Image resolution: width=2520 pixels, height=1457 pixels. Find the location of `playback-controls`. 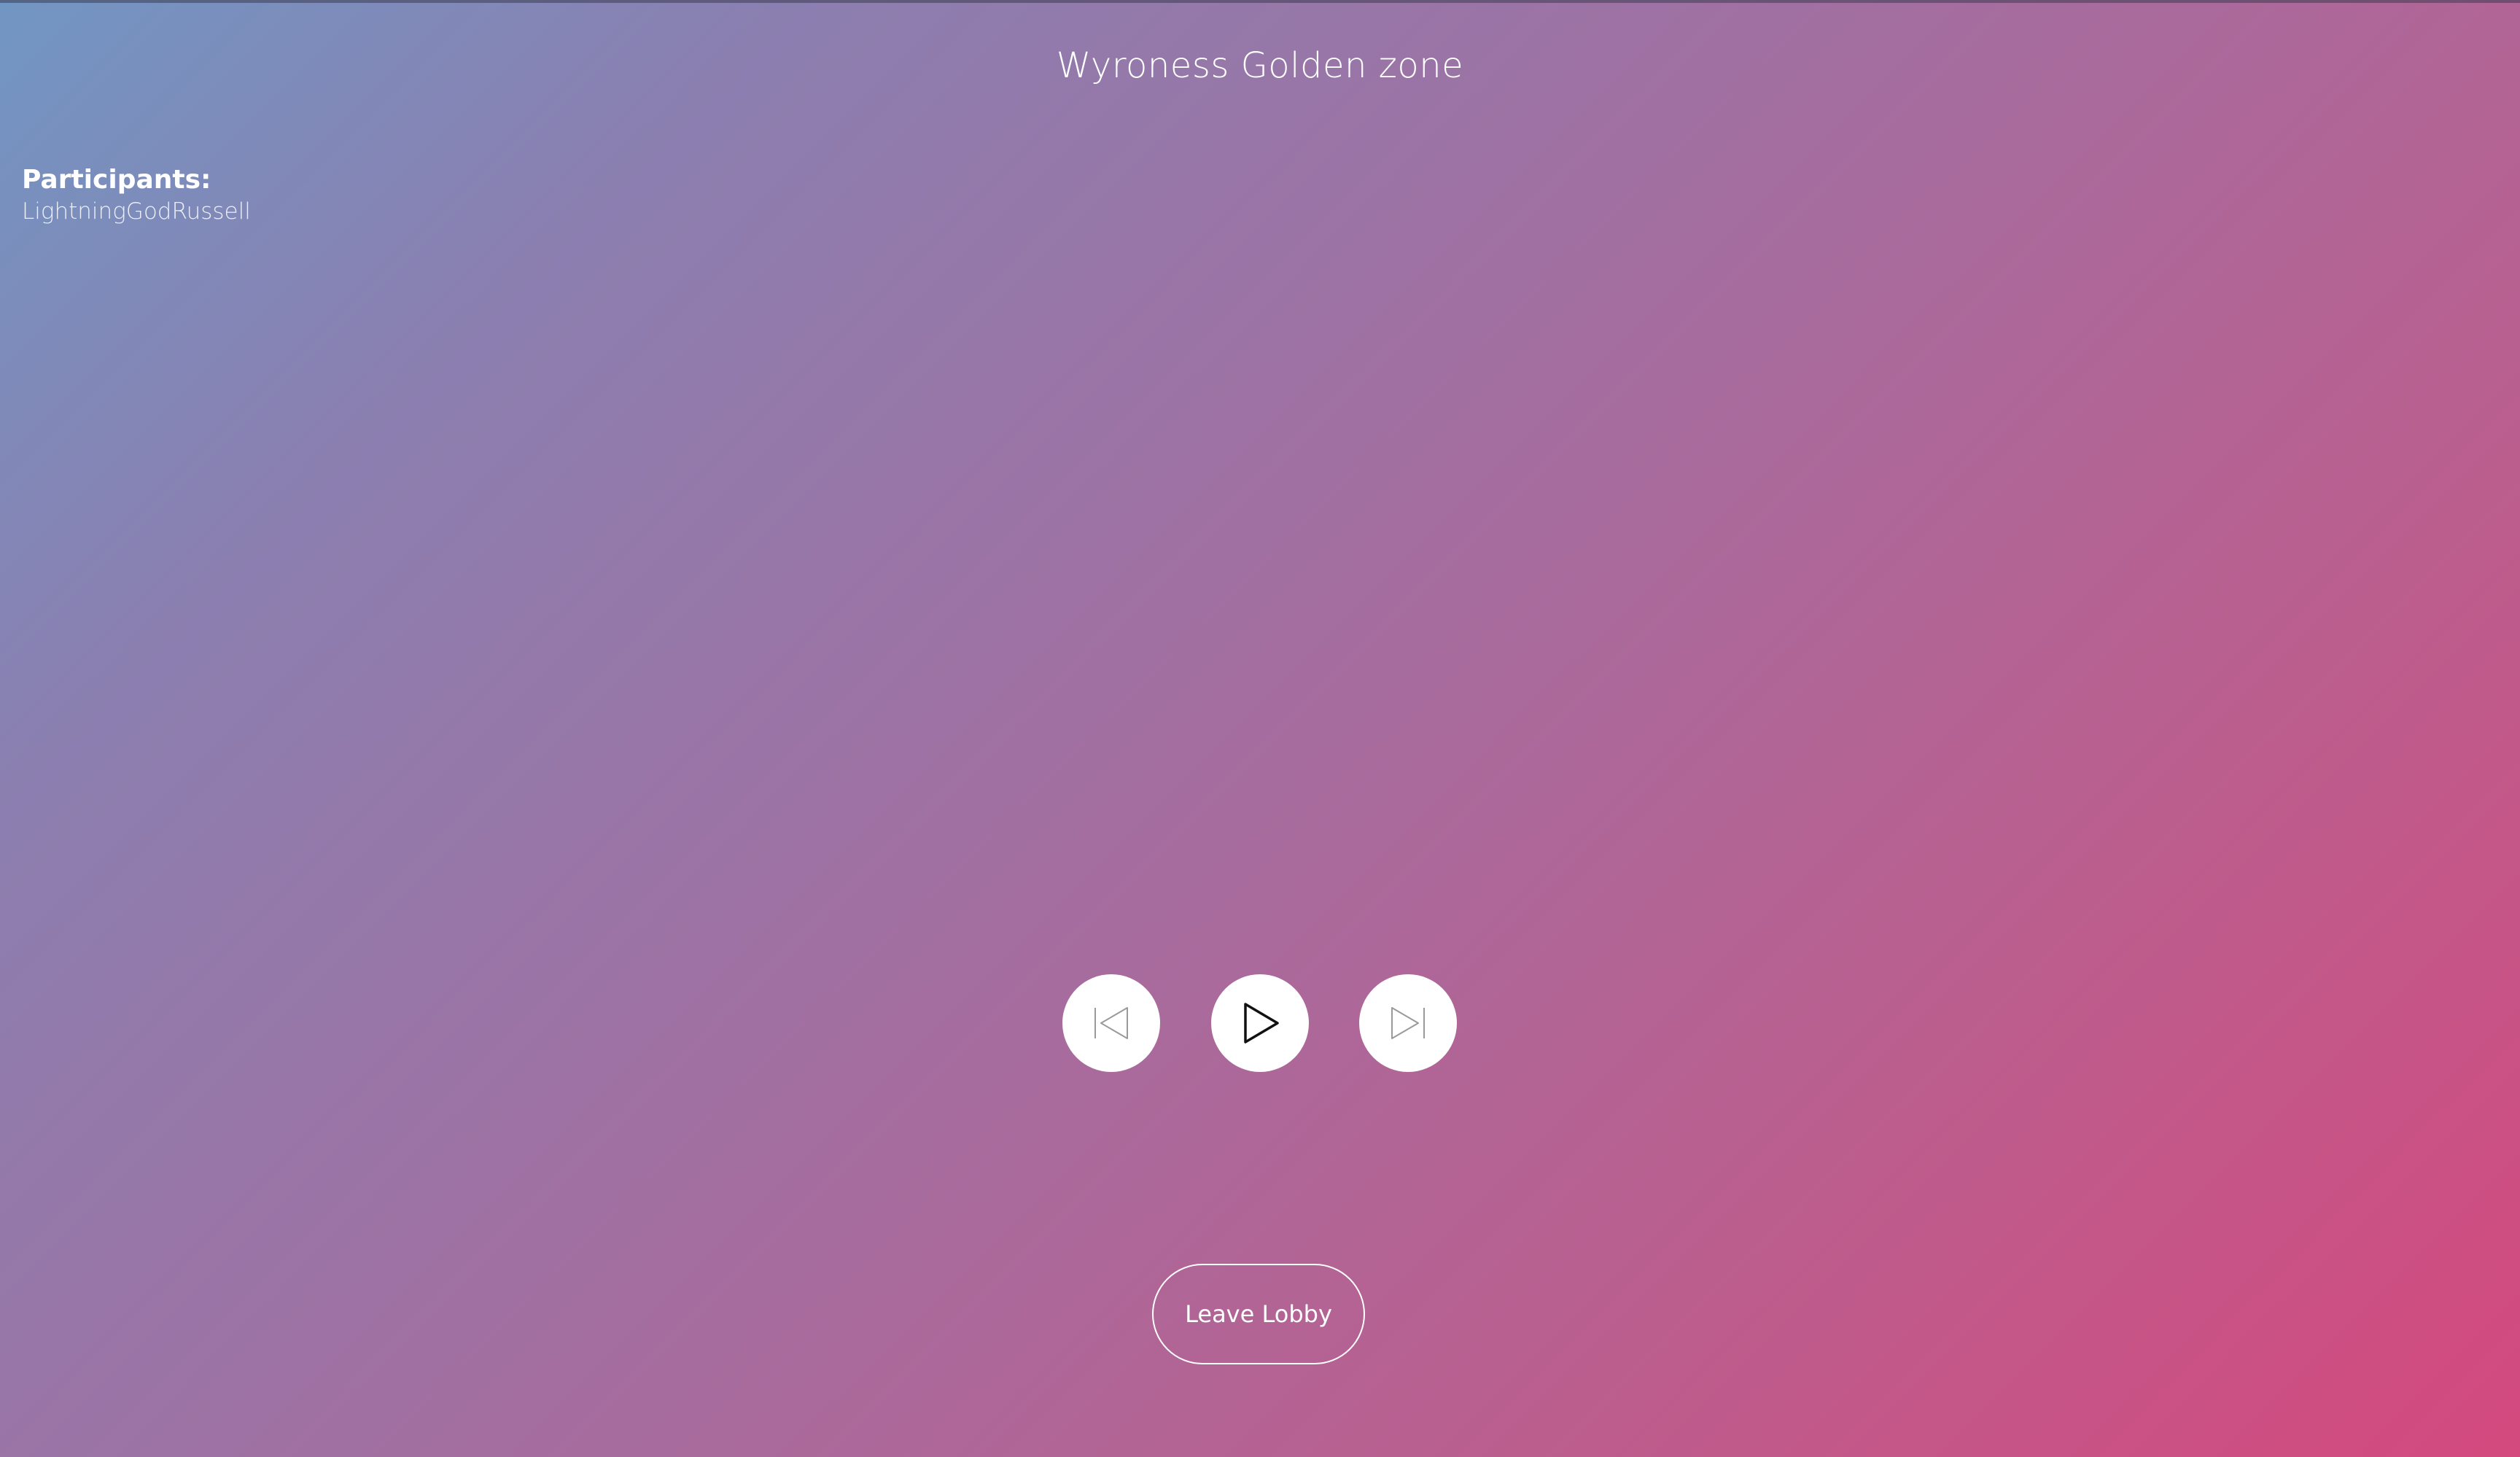

playback-controls is located at coordinates (1260, 1023).